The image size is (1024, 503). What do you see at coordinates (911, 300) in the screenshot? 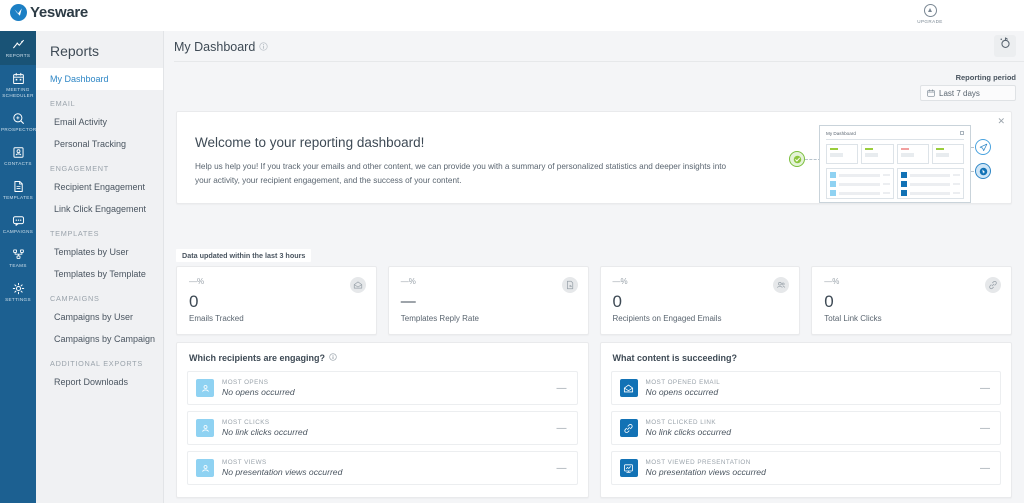
I see `kpi-card: —% 0 Total Link Clicks` at bounding box center [911, 300].